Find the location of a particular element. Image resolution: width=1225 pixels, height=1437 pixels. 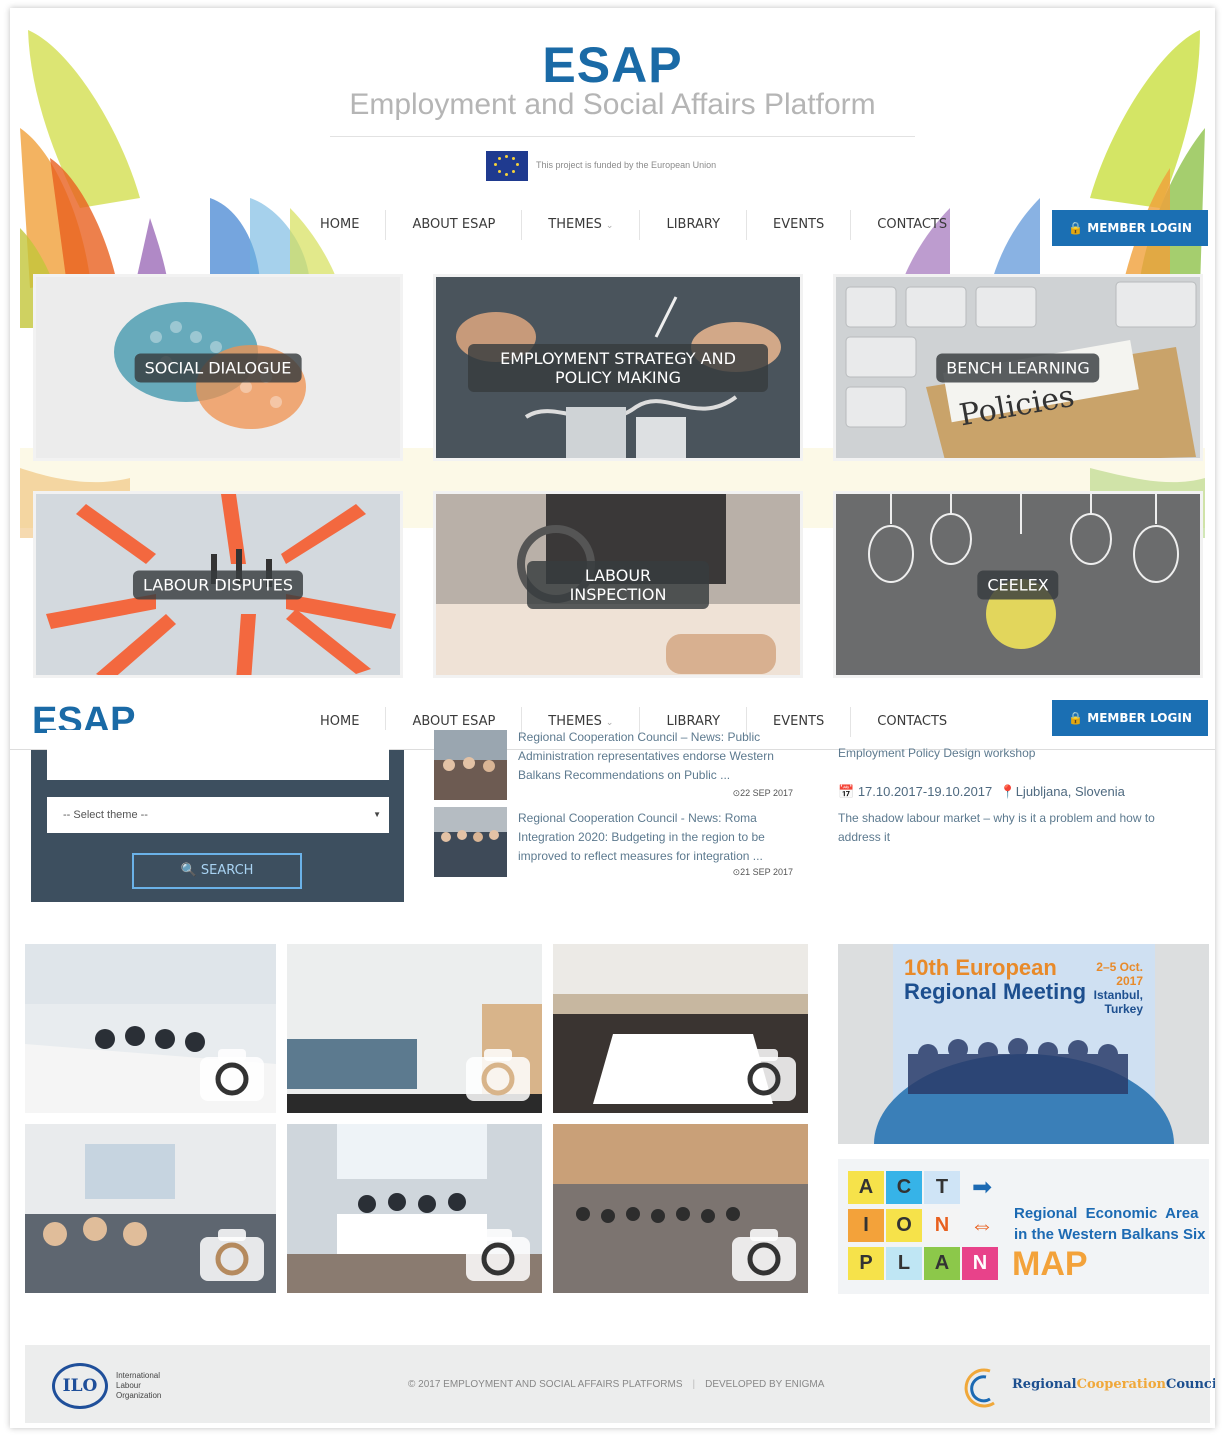

search-icon: 🔍 is located at coordinates (188, 870).